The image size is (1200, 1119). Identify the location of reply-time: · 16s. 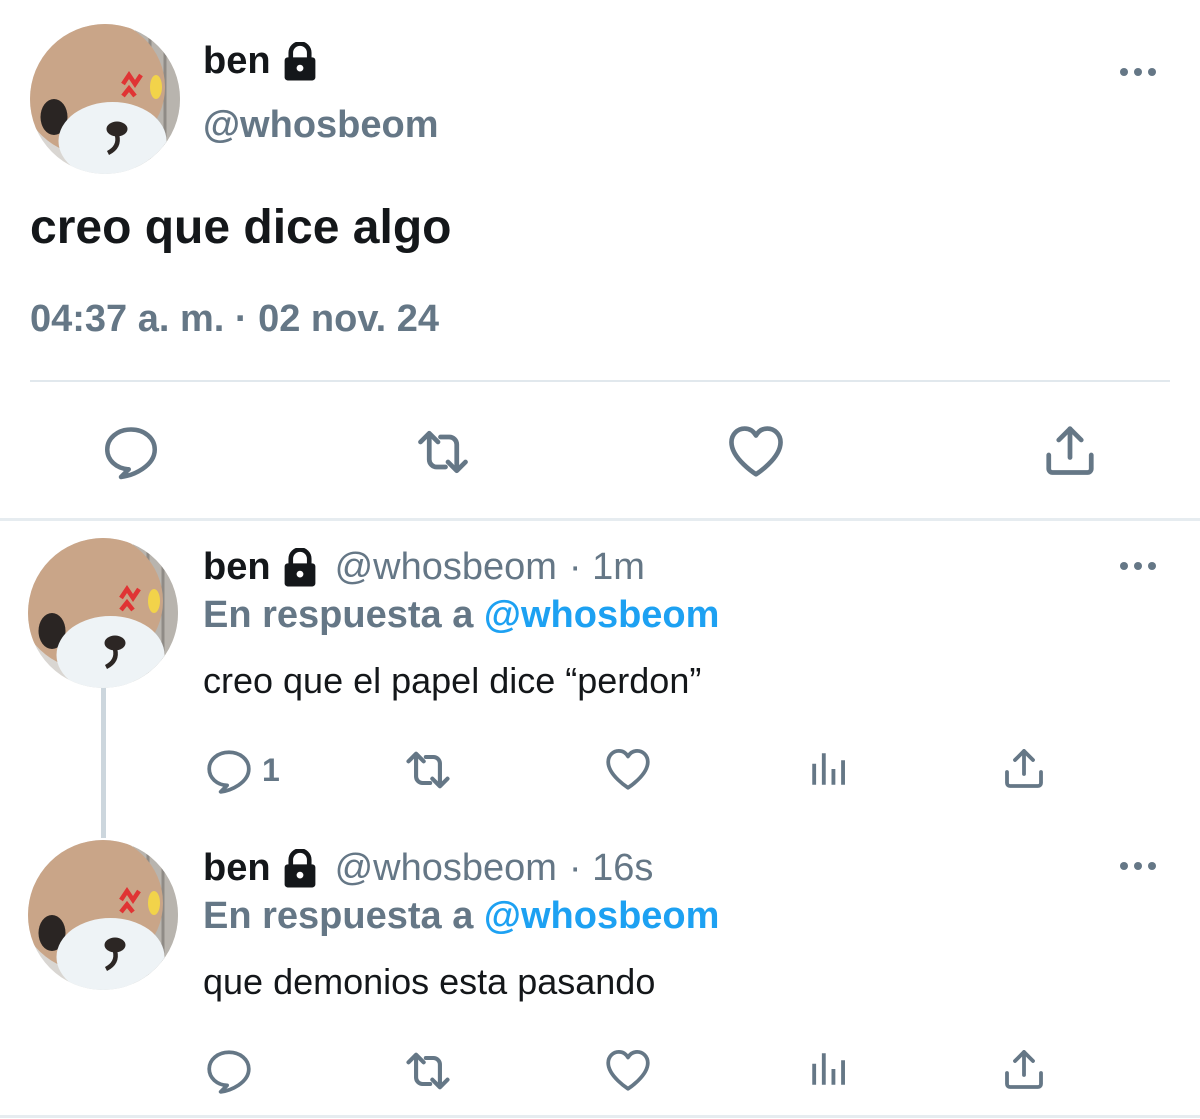
(611, 868).